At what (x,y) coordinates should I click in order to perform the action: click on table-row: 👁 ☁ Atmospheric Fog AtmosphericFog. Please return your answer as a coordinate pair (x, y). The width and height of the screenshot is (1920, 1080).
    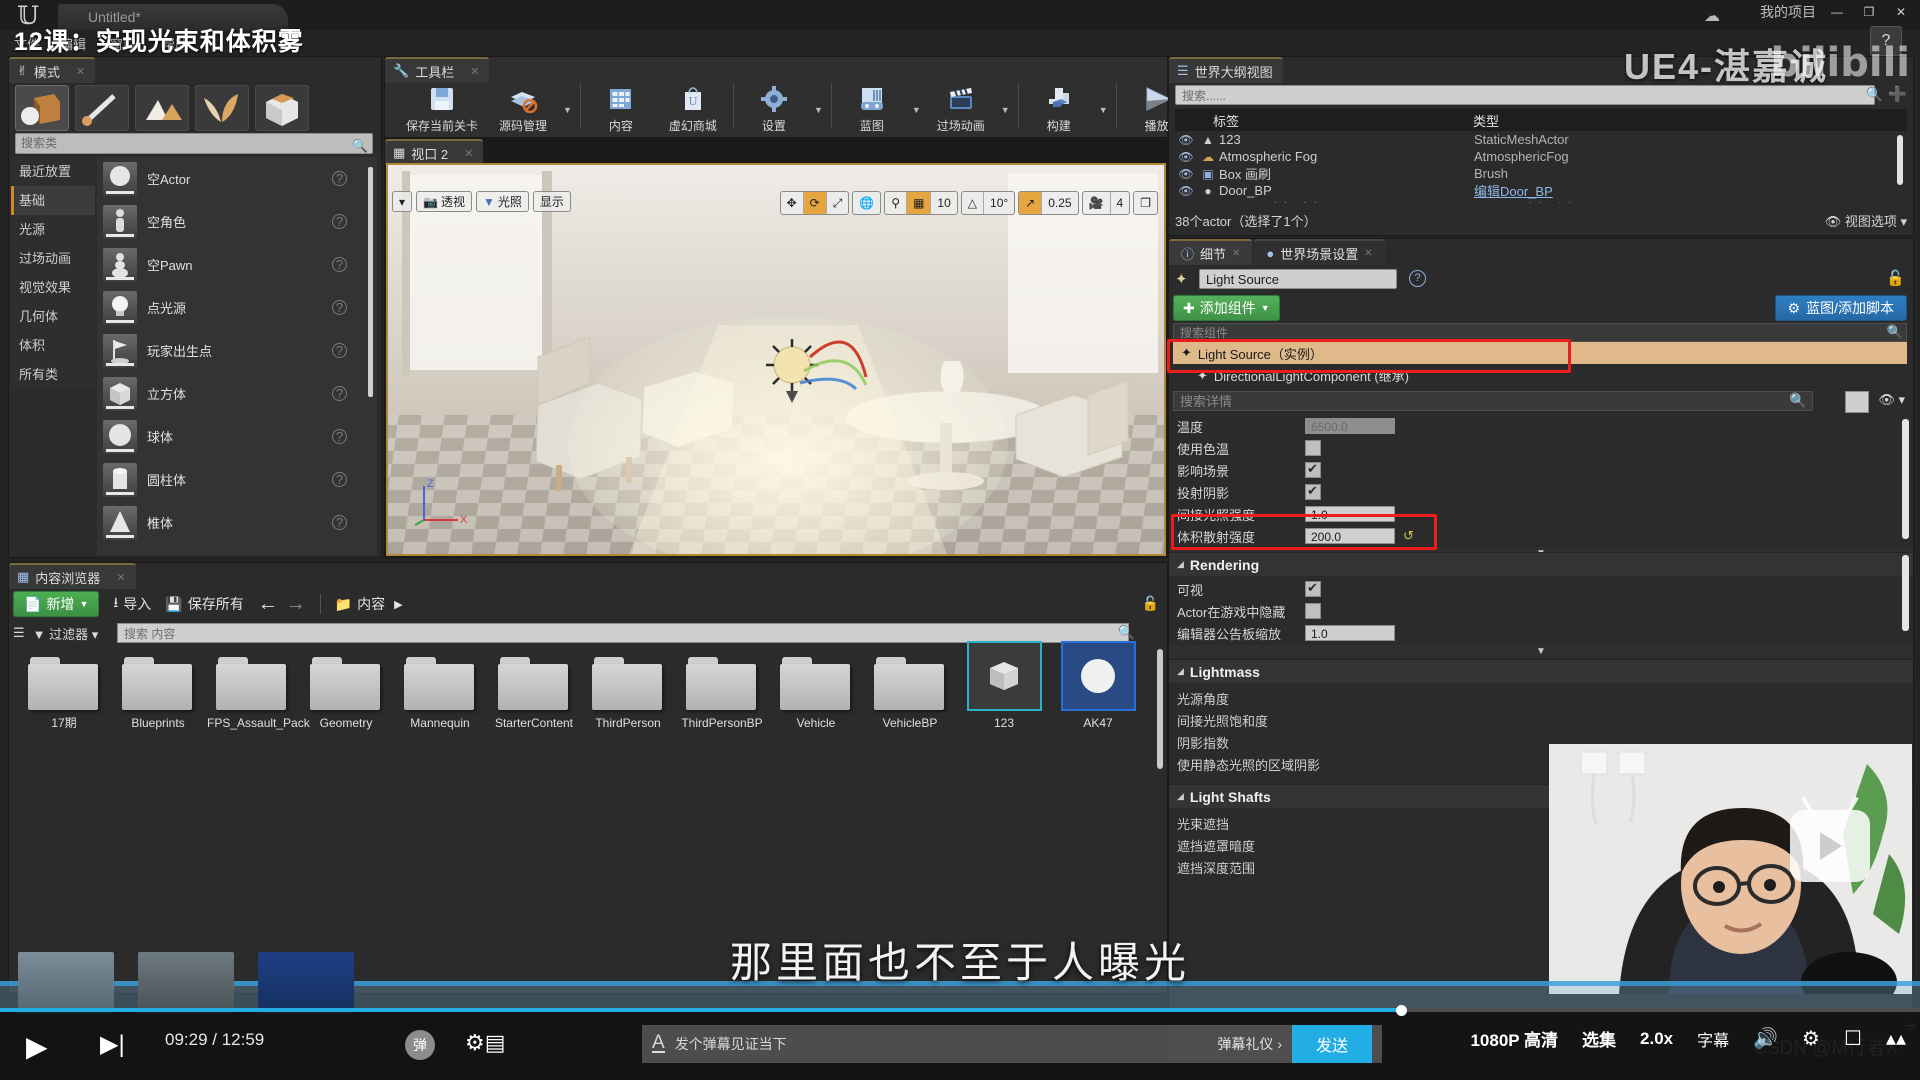
    Looking at the image, I should click on (1541, 156).